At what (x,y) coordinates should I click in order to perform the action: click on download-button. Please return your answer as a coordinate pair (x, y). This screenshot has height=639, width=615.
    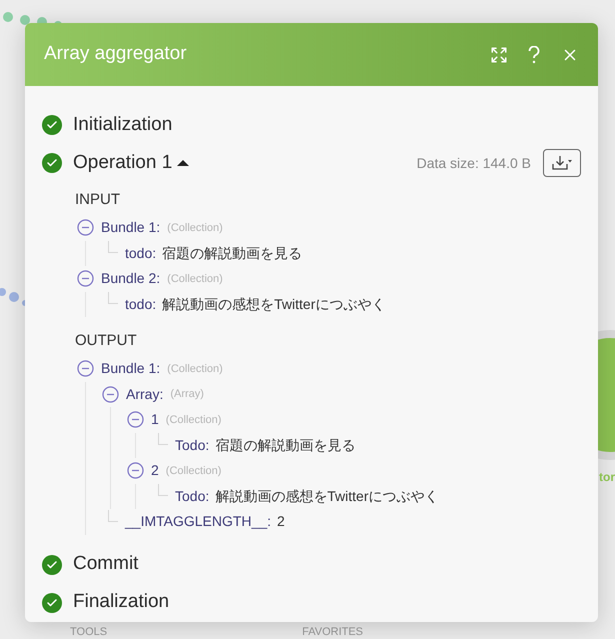
    Looking at the image, I should click on (562, 163).